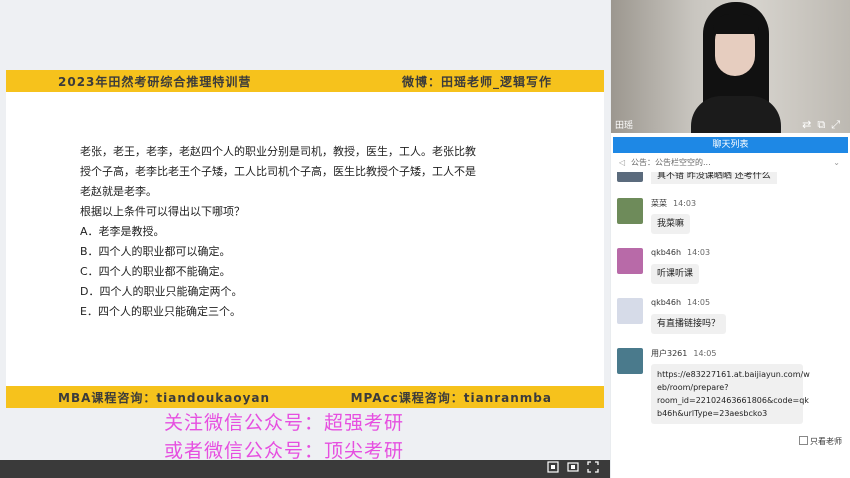  Describe the element at coordinates (730, 66) in the screenshot. I see `teacher-video: 田瑶 ⇄⧉⤢` at that location.